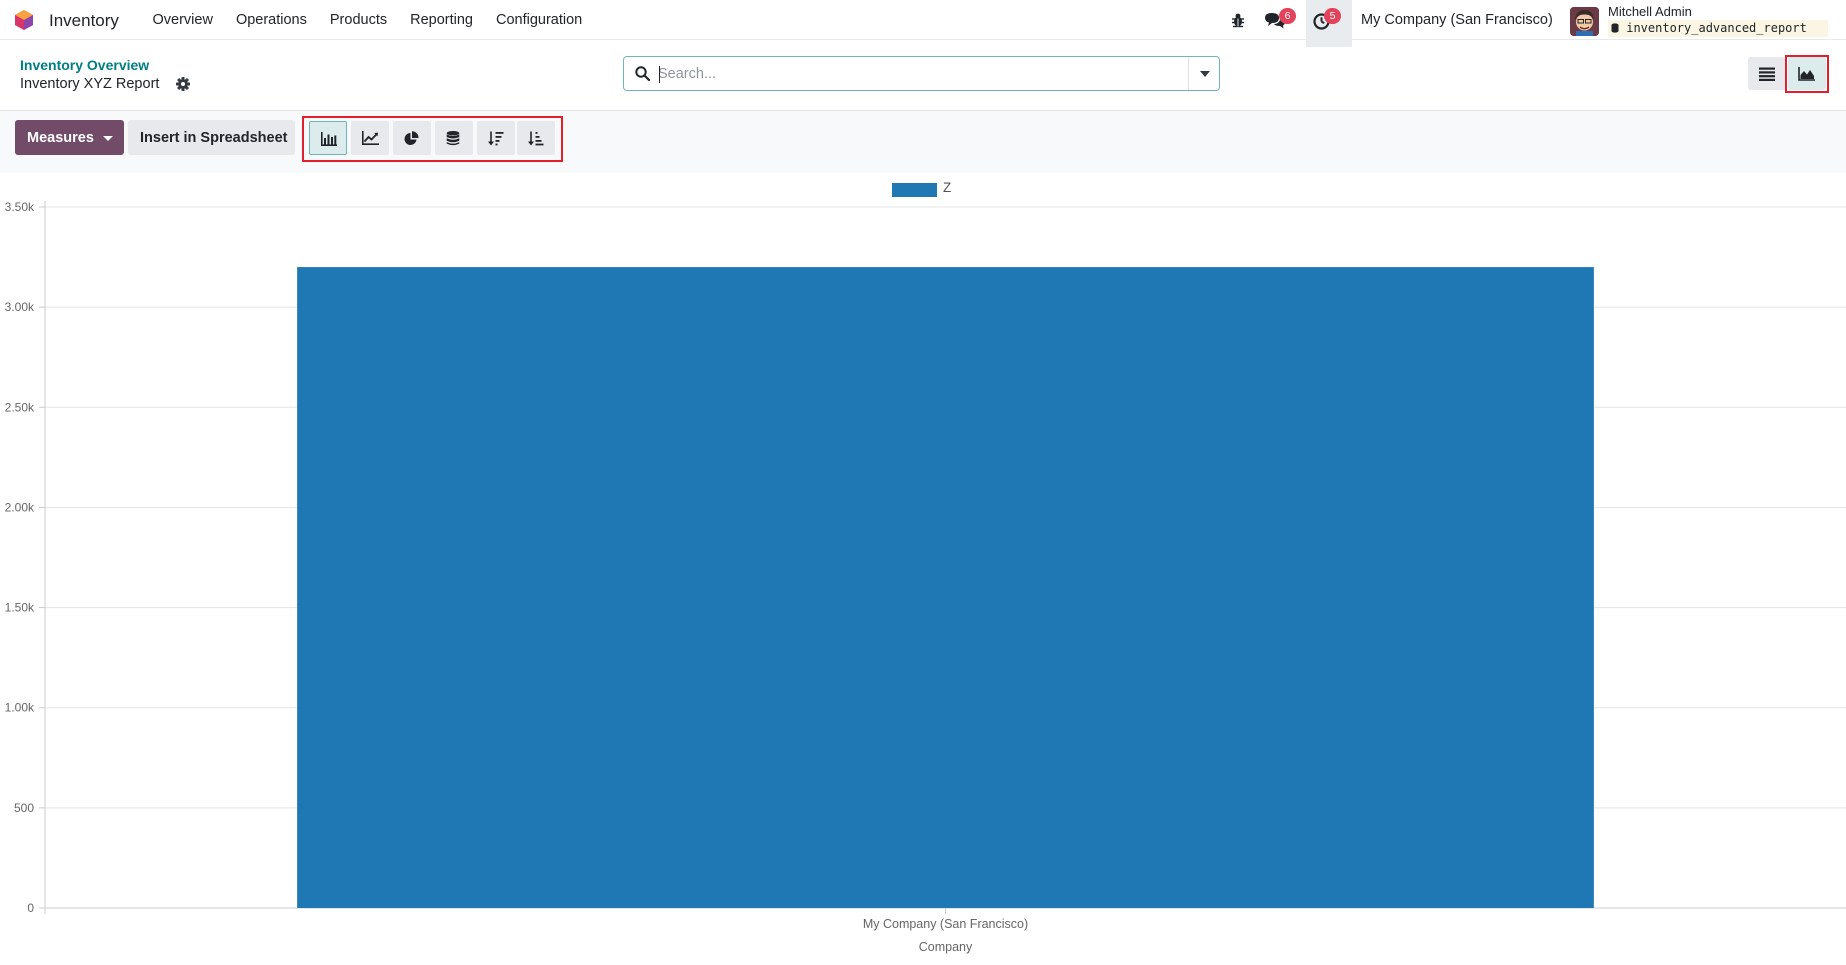 Image resolution: width=1846 pixels, height=965 pixels. I want to click on list-view-button, so click(1767, 73).